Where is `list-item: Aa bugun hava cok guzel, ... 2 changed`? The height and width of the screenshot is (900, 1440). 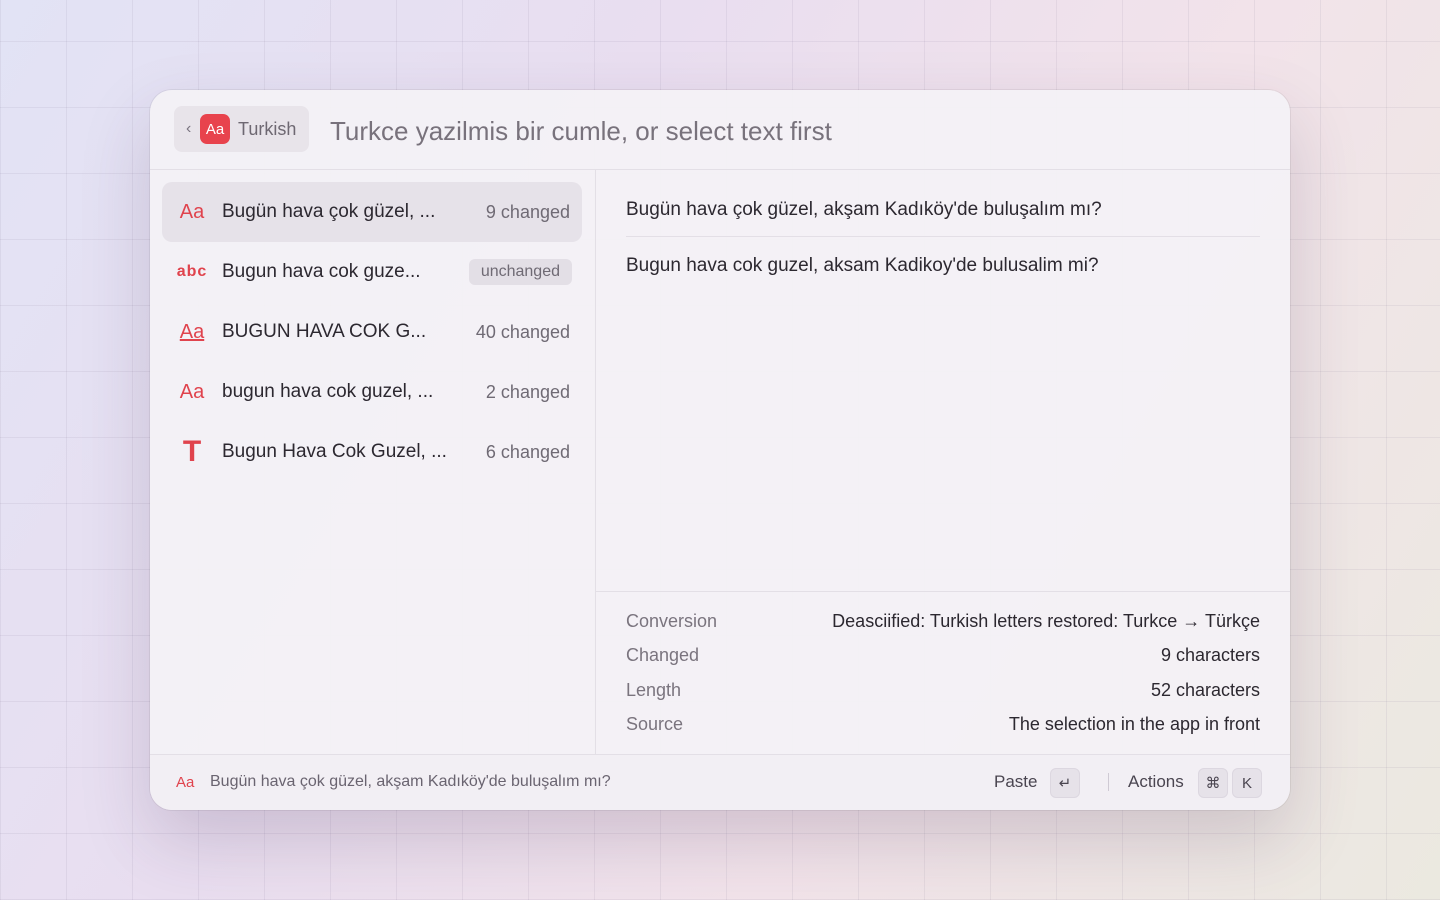 list-item: Aa bugun hava cok guzel, ... 2 changed is located at coordinates (372, 392).